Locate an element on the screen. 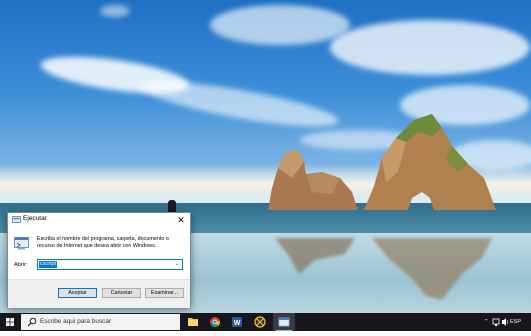 This screenshot has width=531, height=336. chrome-icon is located at coordinates (215, 322).